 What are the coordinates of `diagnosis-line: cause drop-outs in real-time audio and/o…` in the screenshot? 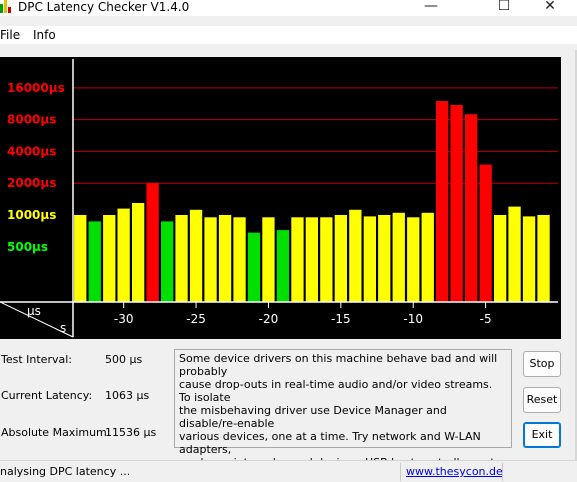 It's located at (336, 391).